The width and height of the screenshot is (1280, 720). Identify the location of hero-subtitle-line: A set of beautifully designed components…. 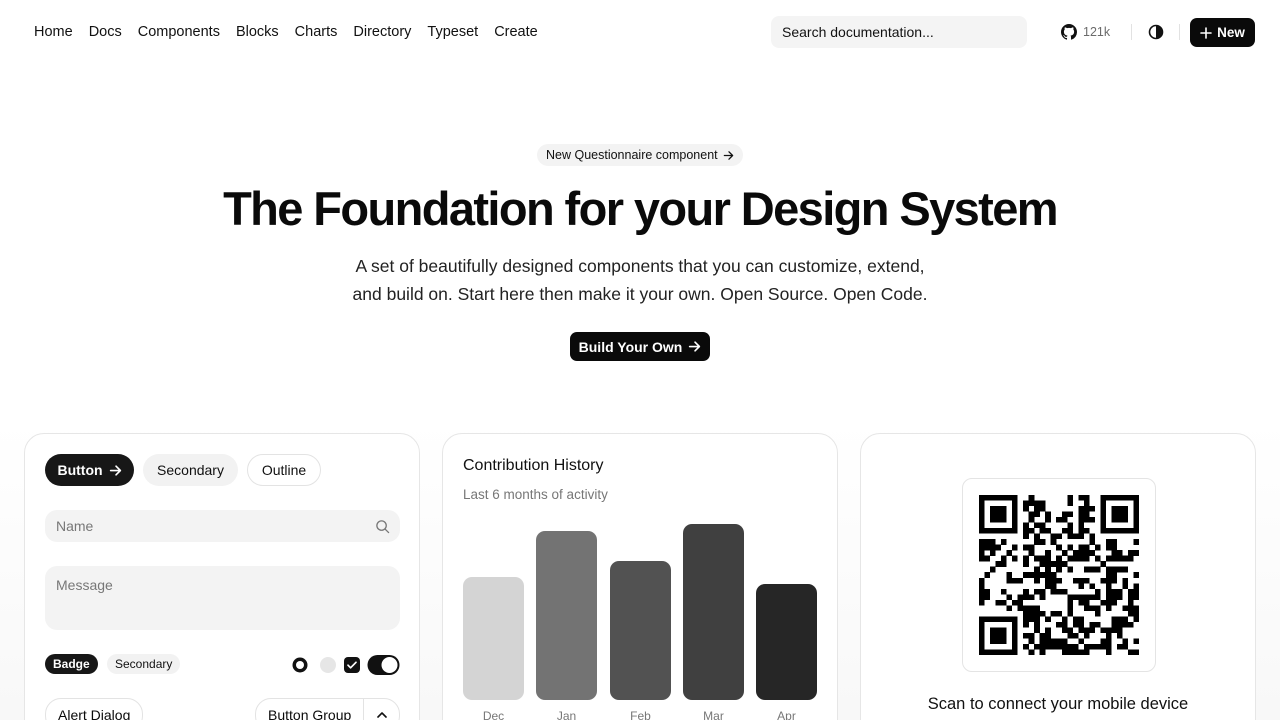
(640, 266).